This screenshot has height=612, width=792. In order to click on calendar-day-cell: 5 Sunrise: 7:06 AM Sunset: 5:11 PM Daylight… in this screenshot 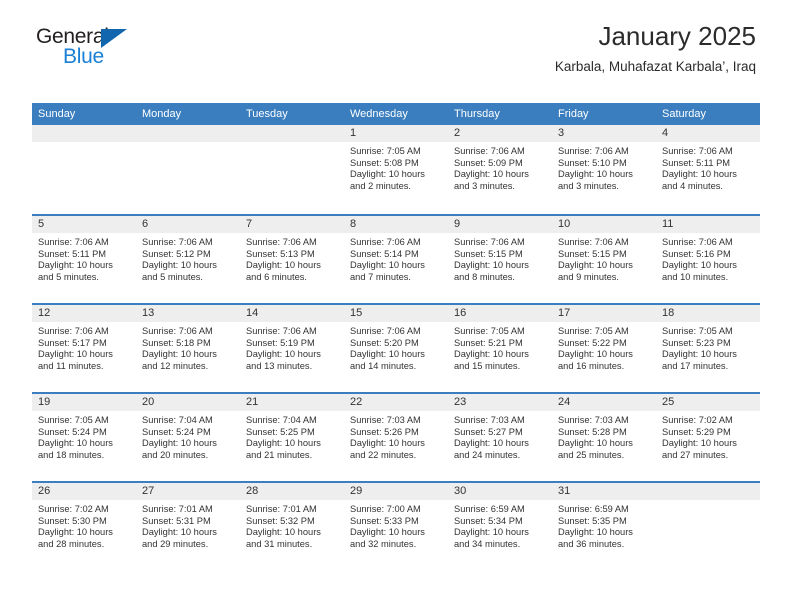, I will do `click(84, 259)`.